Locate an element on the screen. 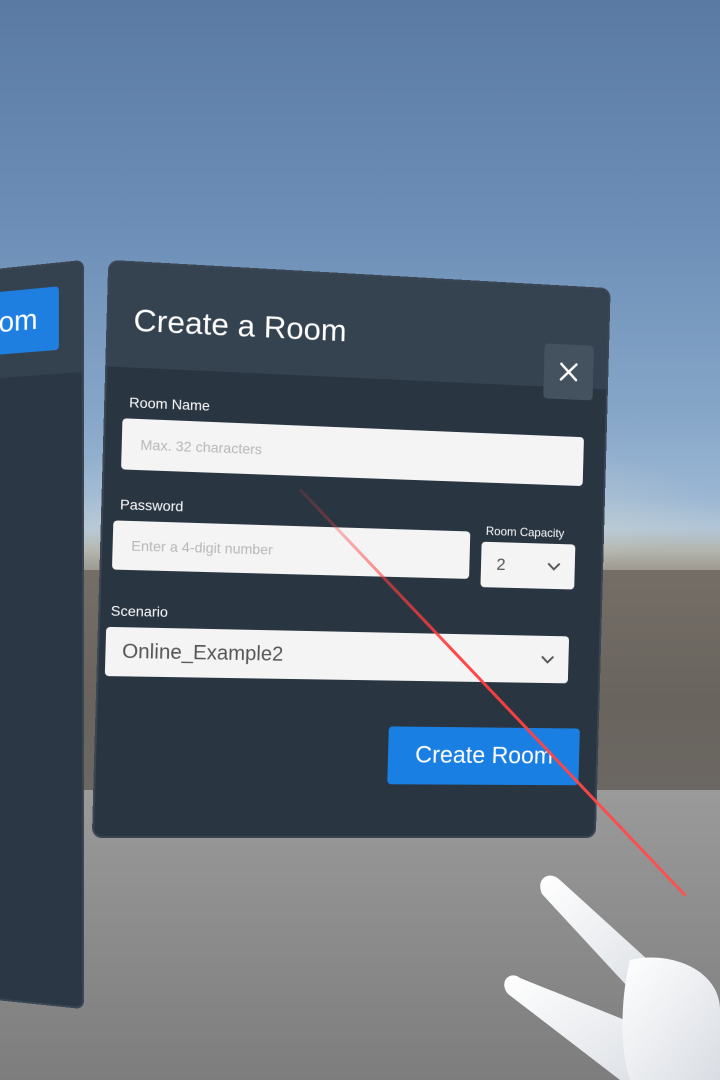 The height and width of the screenshot is (1080, 720). room-capacity-label: Room Capacity is located at coordinates (525, 532).